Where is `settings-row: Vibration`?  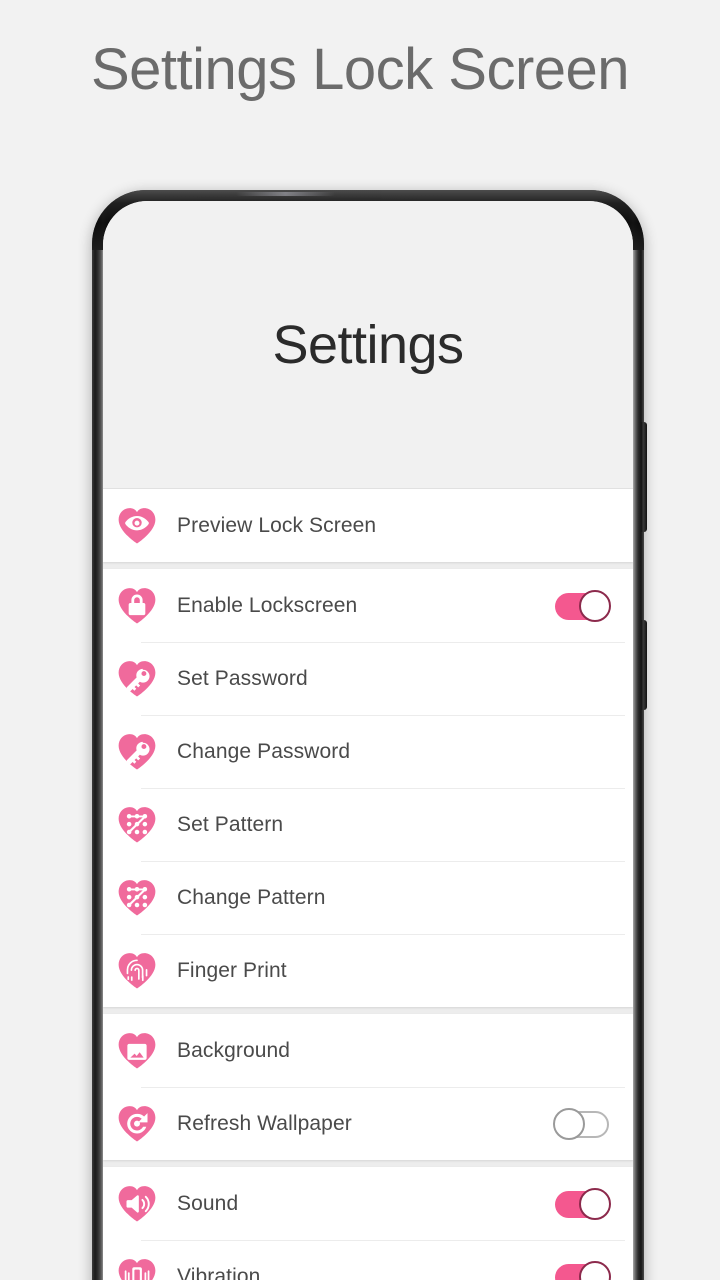 settings-row: Vibration is located at coordinates (368, 1260).